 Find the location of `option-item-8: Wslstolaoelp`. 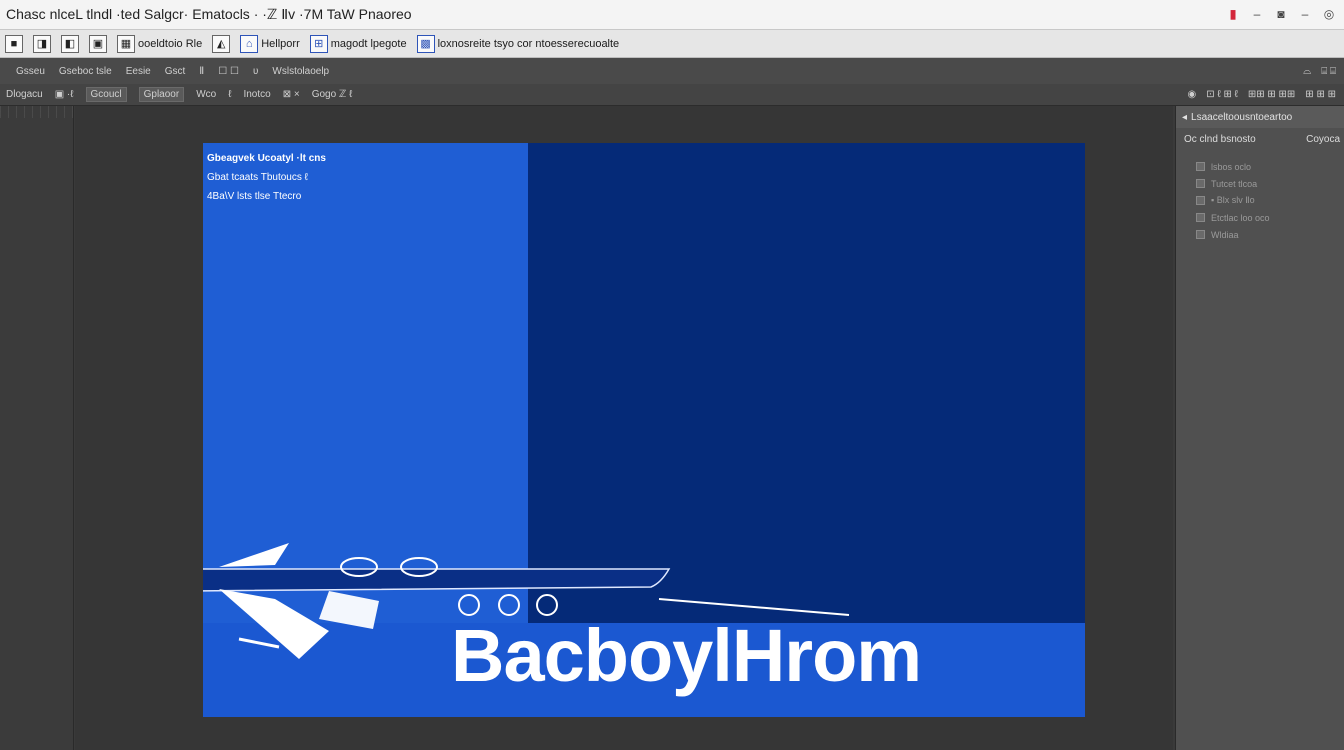

option-item-8: Wslstolaoelp is located at coordinates (300, 71).